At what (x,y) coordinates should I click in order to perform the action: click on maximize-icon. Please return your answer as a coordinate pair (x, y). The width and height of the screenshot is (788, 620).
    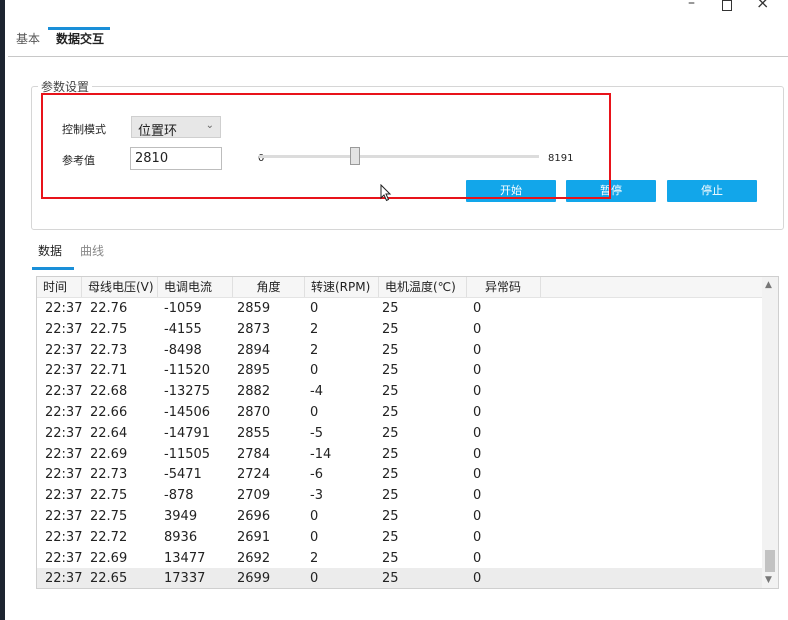
    Looking at the image, I should click on (727, 5).